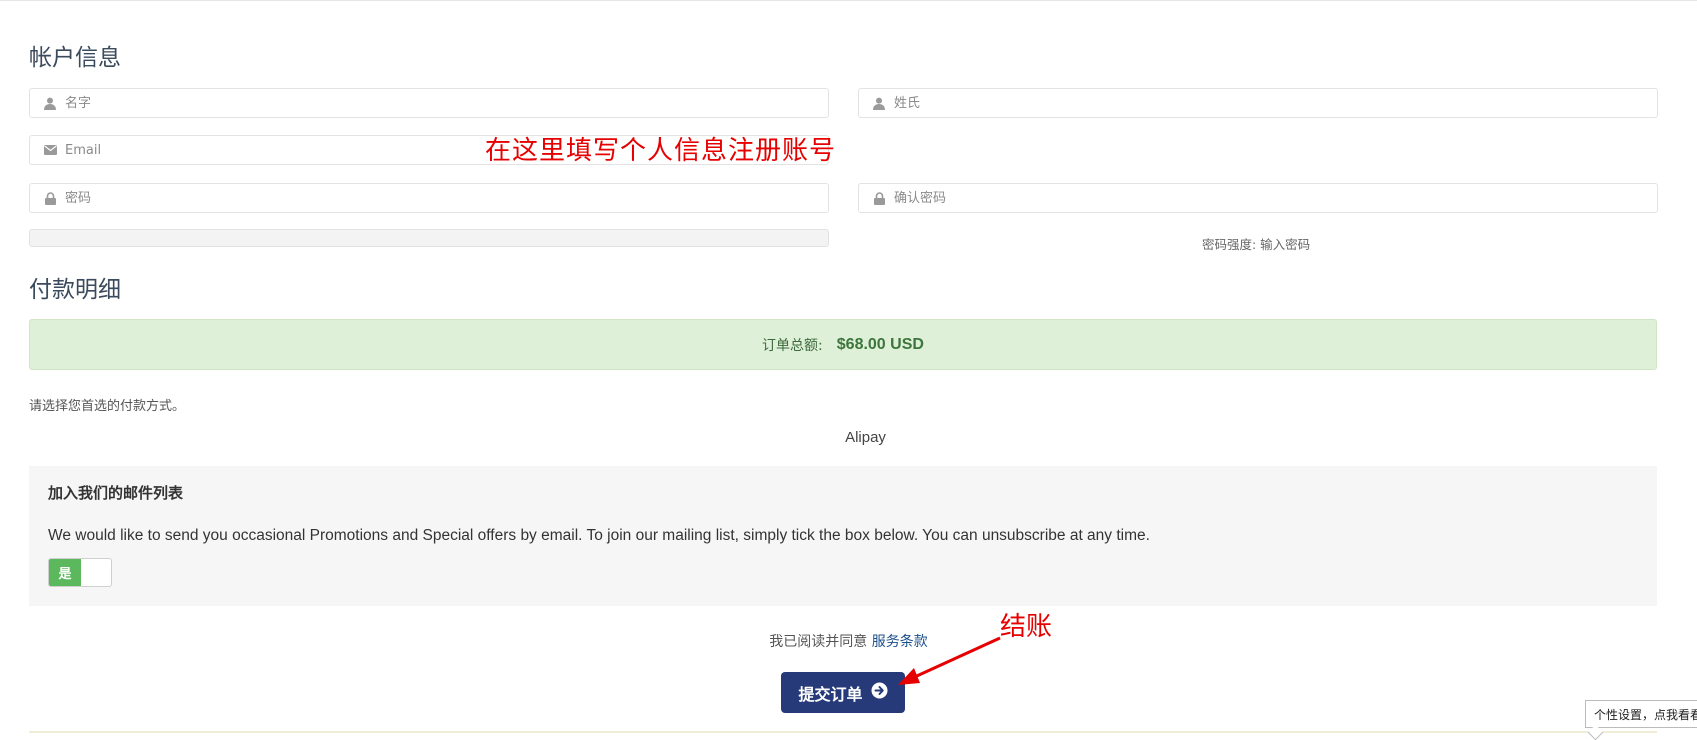  I want to click on terms-agreement: 我已阅读并同意 服务条款, so click(848, 641).